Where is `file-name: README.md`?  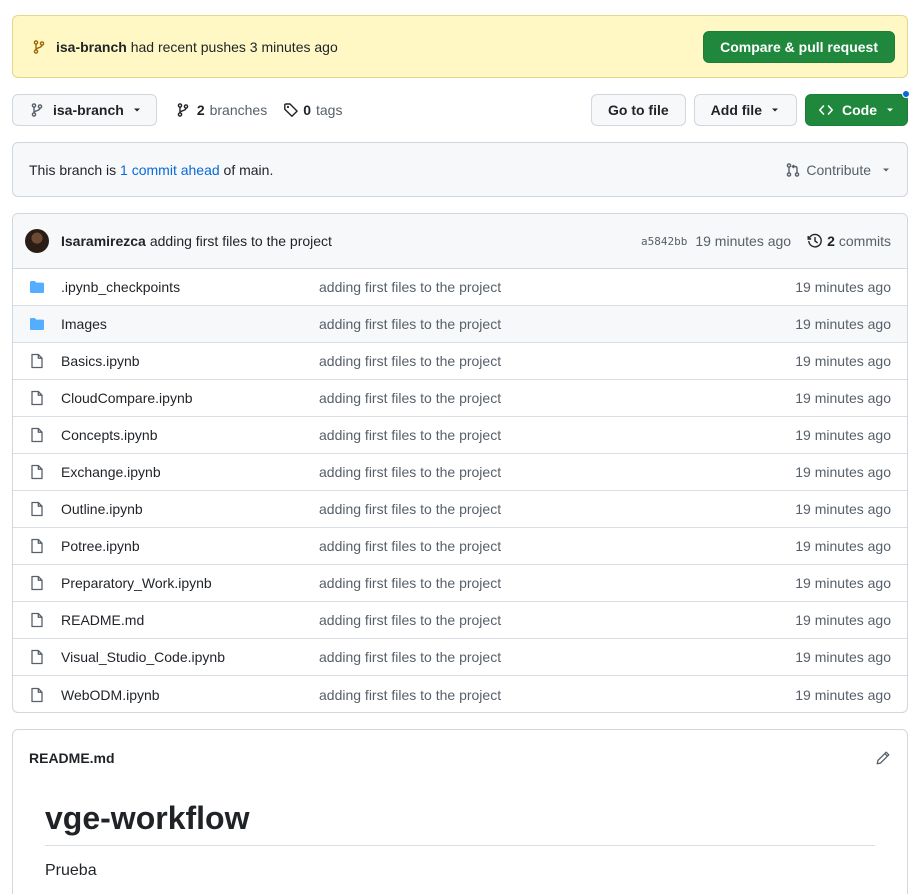
file-name: README.md is located at coordinates (190, 620).